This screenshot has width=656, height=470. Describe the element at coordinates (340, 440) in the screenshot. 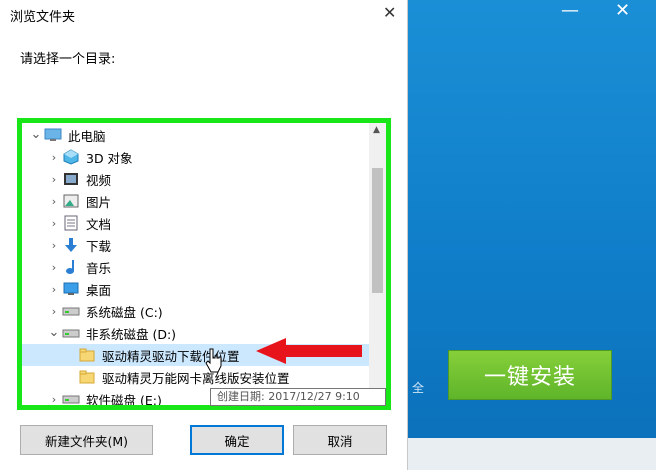

I see `cancel-button: 取消` at that location.